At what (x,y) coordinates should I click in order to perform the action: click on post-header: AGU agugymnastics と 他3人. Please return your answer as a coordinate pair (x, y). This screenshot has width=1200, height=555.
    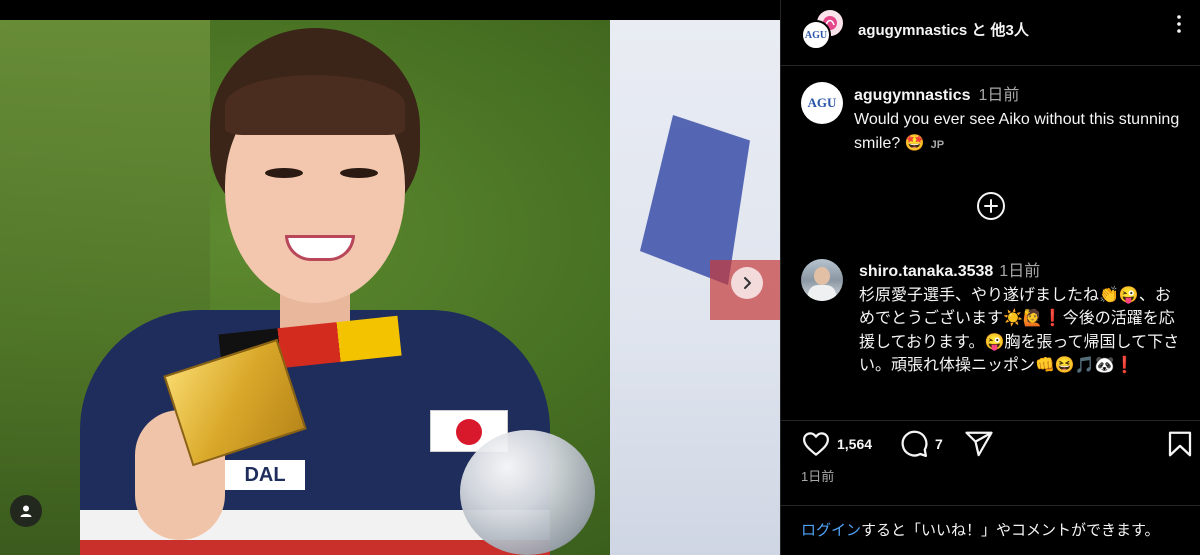
    Looking at the image, I should click on (990, 33).